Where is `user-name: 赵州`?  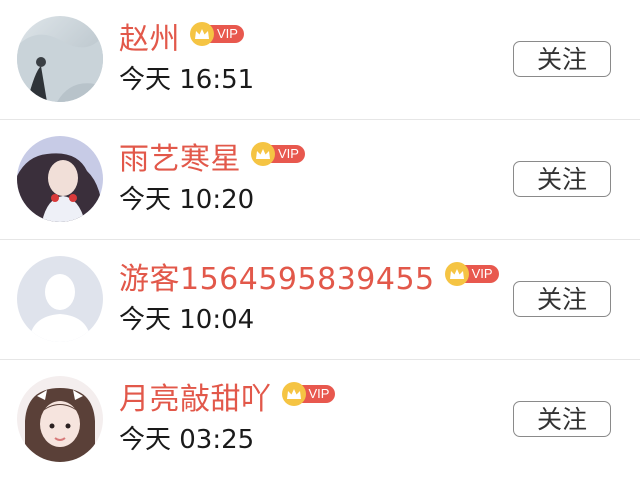 user-name: 赵州 is located at coordinates (149, 40).